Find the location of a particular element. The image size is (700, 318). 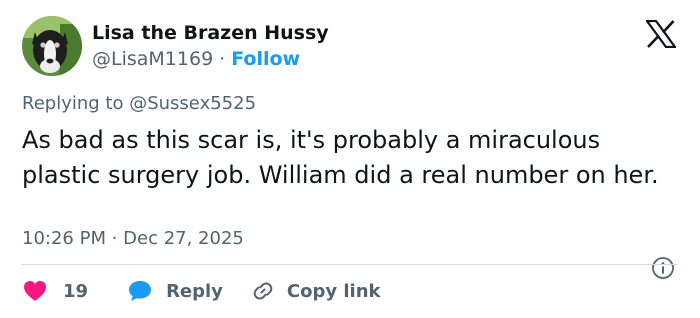

speech-bubble-icon is located at coordinates (140, 291).